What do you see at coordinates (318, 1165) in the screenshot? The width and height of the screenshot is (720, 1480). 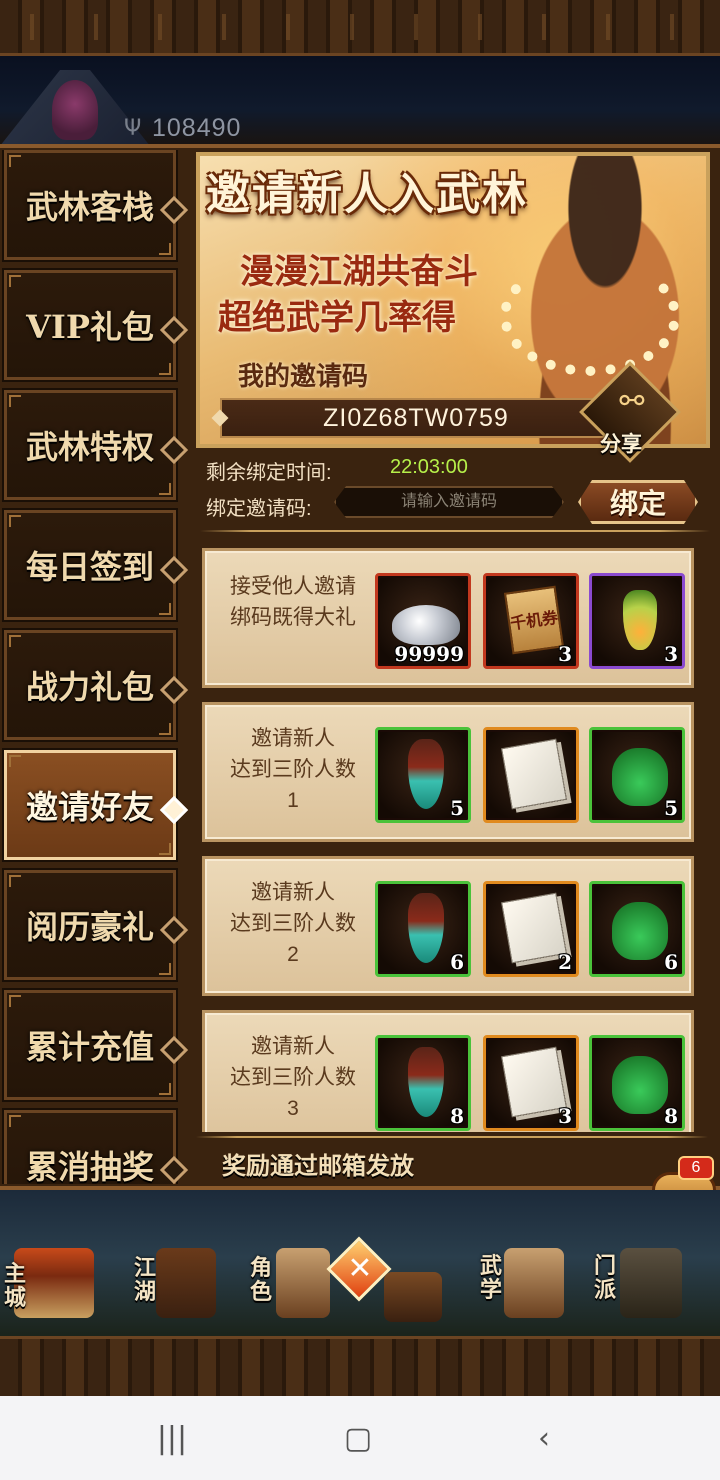 I see `mail-delivery-note: 奖励通过邮箱发放` at bounding box center [318, 1165].